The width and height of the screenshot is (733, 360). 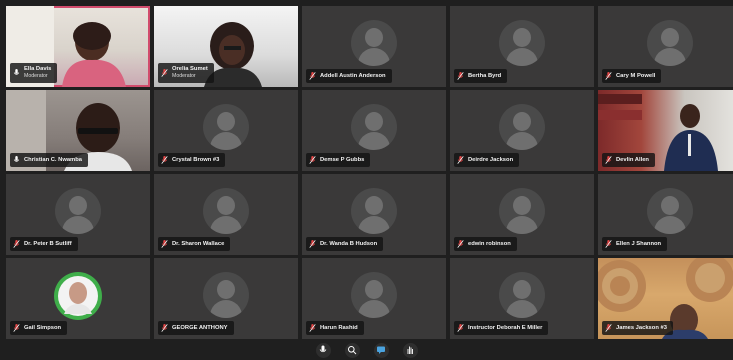 I want to click on participant-tile: Harun Rashid, so click(x=374, y=298).